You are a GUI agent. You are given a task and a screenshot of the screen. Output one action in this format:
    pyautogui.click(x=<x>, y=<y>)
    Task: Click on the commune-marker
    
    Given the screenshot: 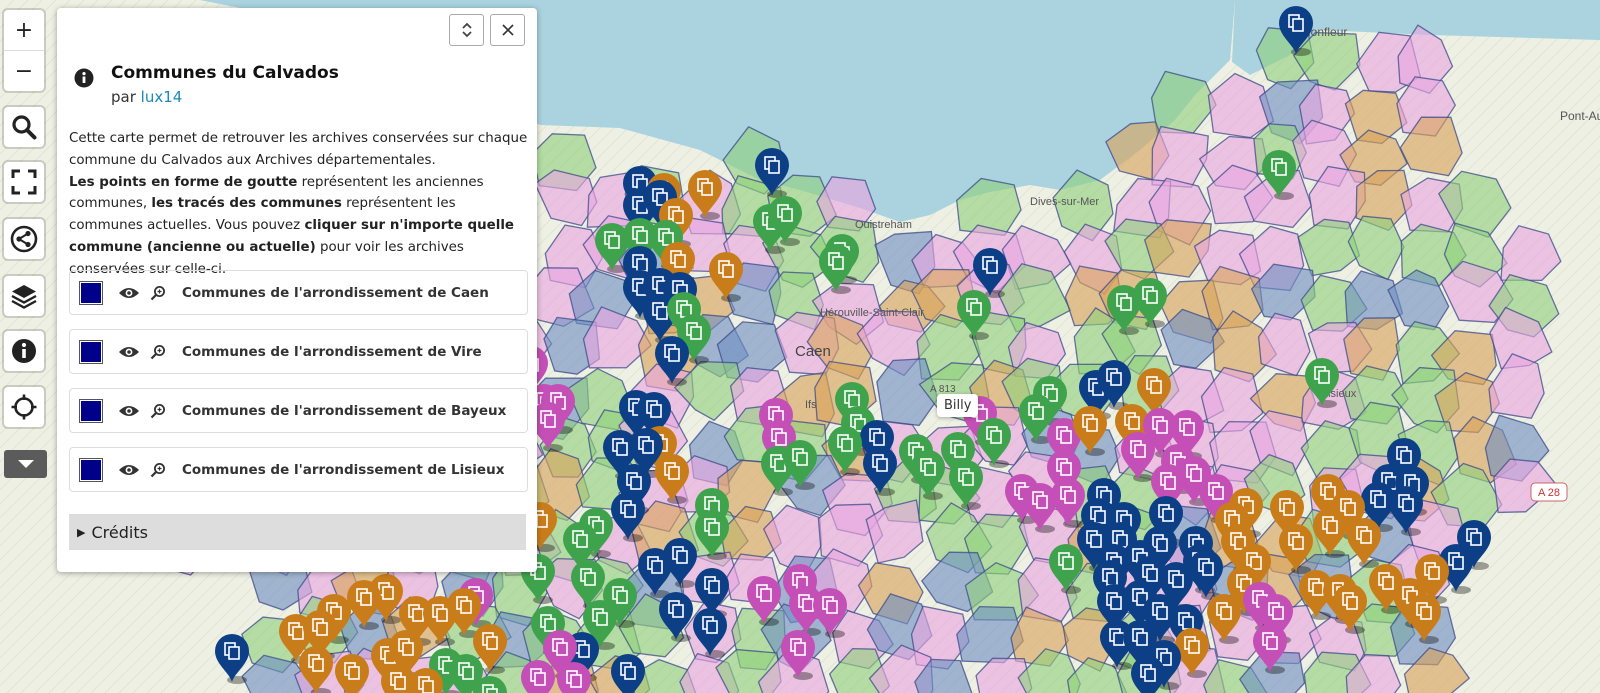 What is the action you would take?
    pyautogui.click(x=538, y=676)
    